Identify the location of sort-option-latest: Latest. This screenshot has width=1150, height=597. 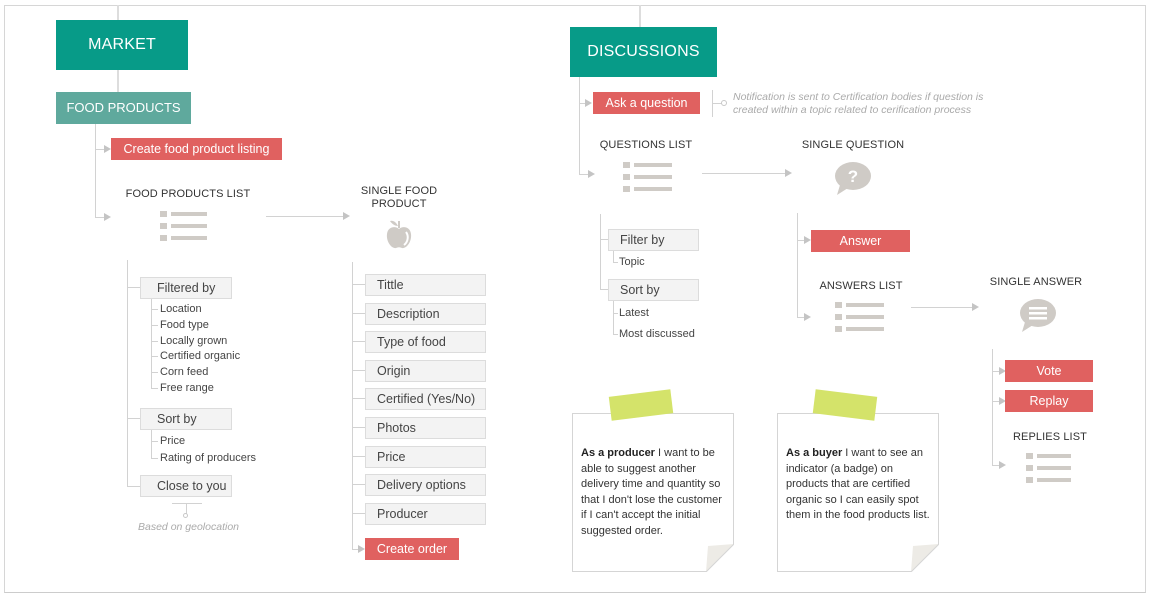
(634, 313).